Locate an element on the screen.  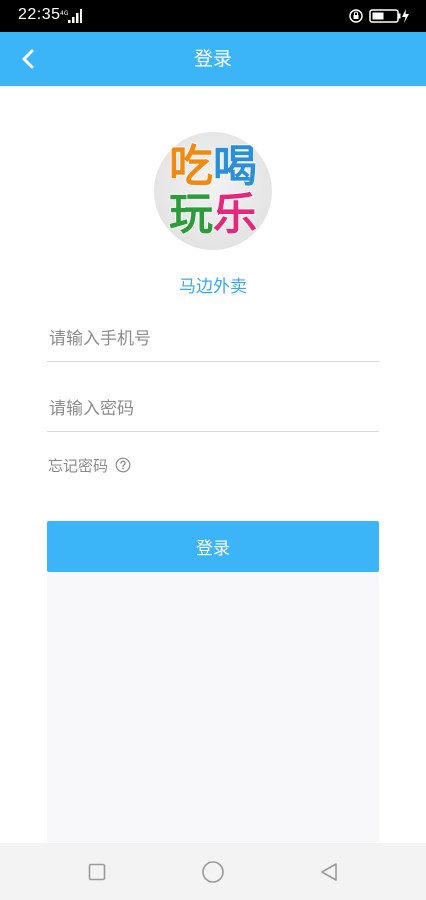
logo-char-4: 乐 is located at coordinates (235, 215).